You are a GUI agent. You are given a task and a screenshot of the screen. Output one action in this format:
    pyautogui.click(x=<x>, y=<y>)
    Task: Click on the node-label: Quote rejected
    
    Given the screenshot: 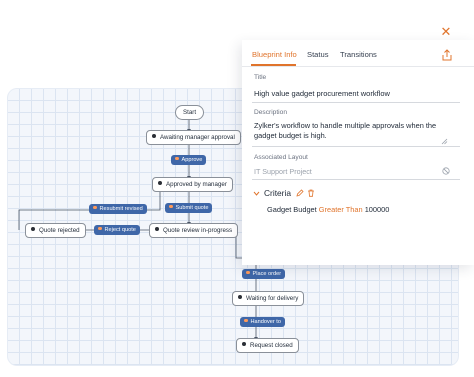 What is the action you would take?
    pyautogui.click(x=59, y=230)
    